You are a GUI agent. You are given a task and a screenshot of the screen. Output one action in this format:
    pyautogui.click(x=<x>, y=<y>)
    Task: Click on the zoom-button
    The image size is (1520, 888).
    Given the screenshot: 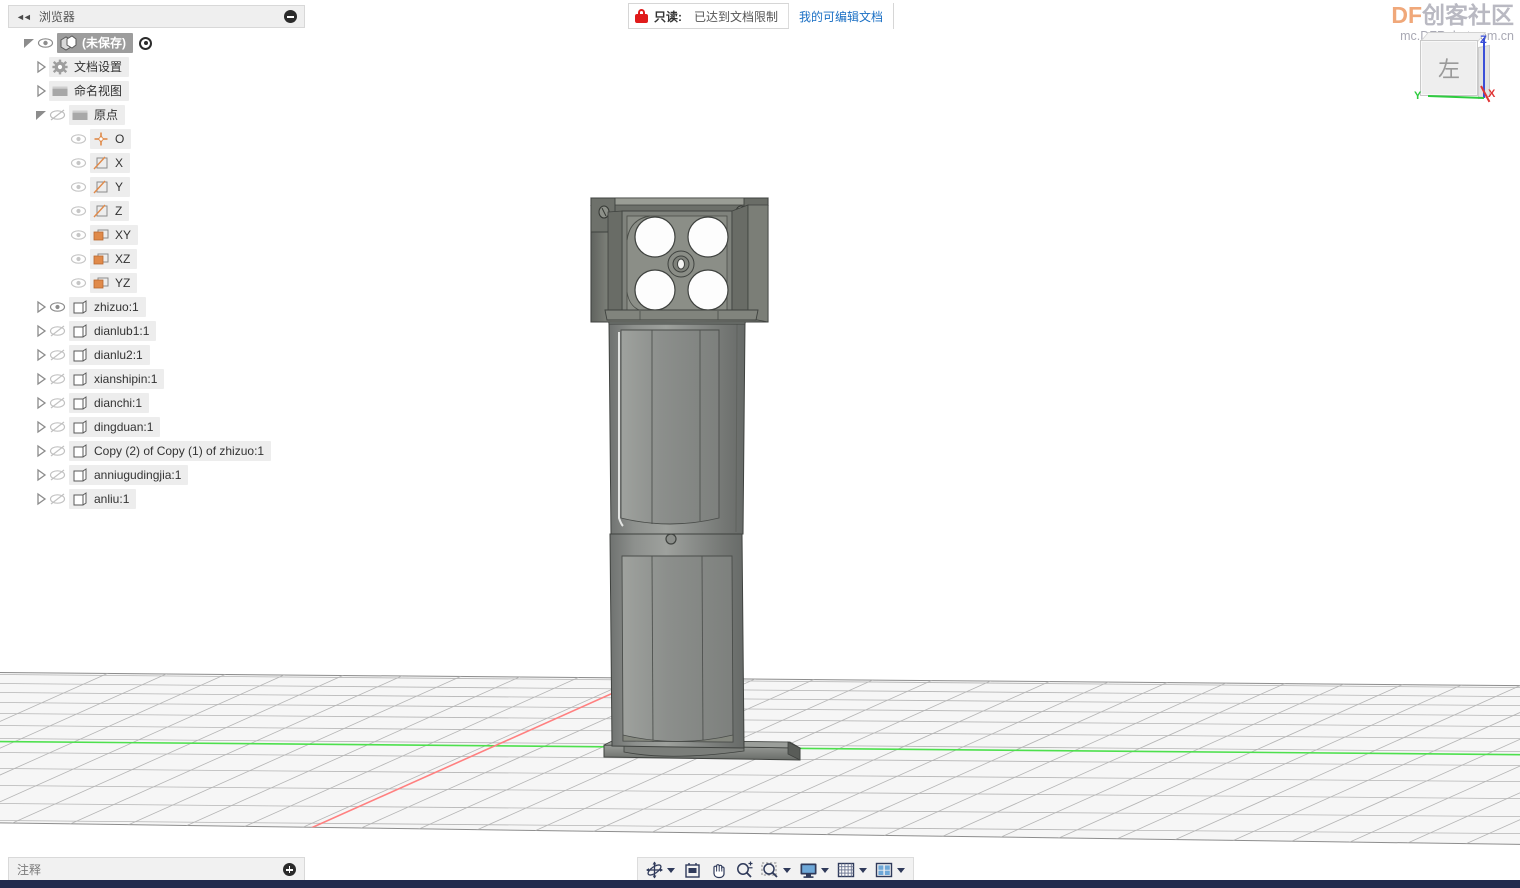 What is the action you would take?
    pyautogui.click(x=744, y=870)
    